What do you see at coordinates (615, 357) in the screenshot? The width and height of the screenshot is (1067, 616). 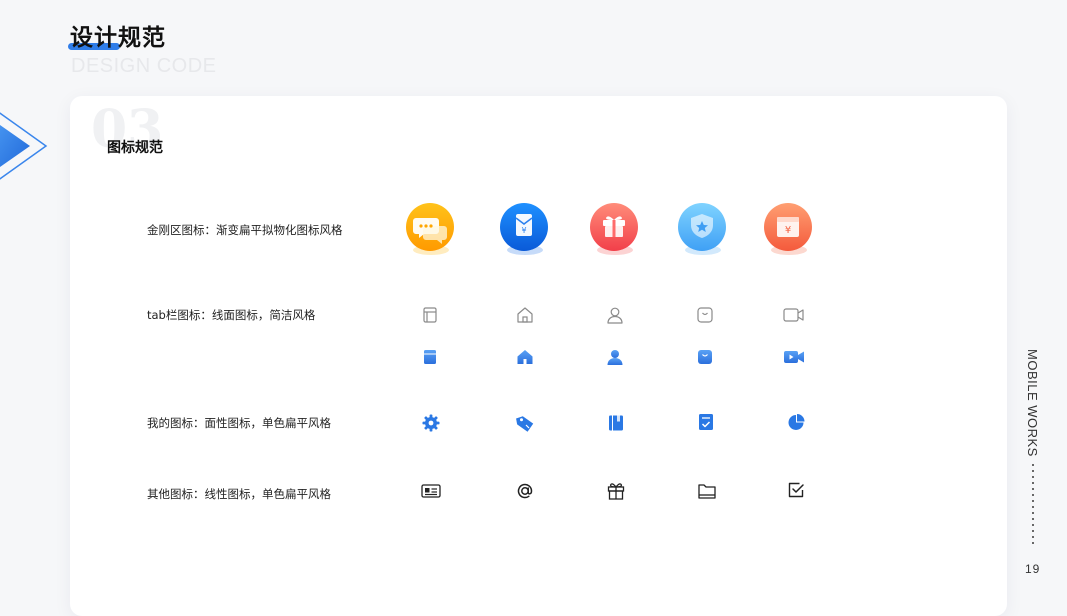 I see `user-filled-icon` at bounding box center [615, 357].